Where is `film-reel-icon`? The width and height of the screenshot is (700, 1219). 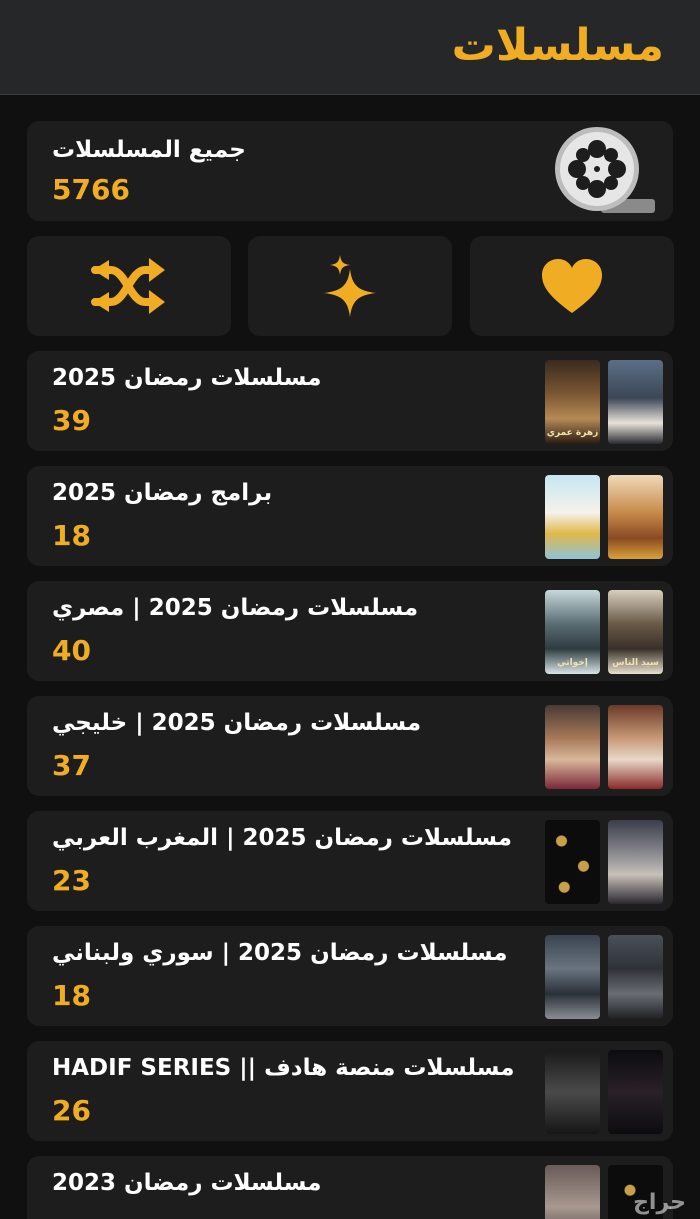
film-reel-icon is located at coordinates (605, 170).